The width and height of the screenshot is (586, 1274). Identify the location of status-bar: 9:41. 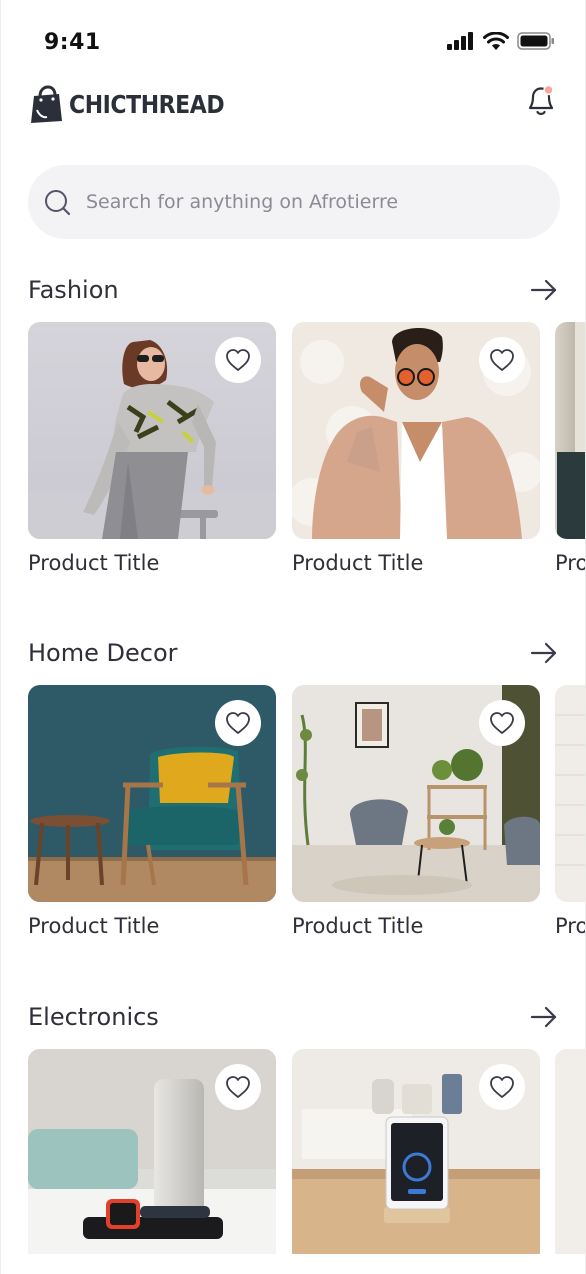
(293, 40).